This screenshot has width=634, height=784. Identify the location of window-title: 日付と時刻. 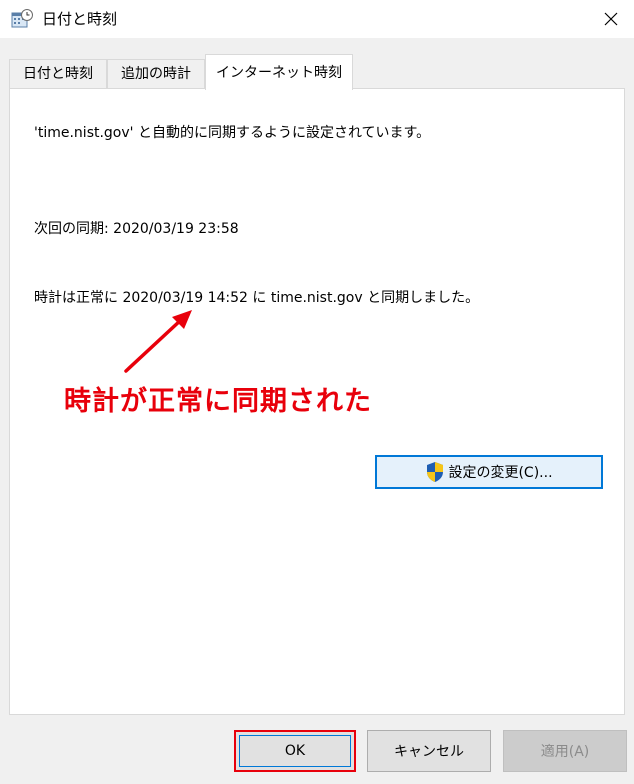
(80, 19).